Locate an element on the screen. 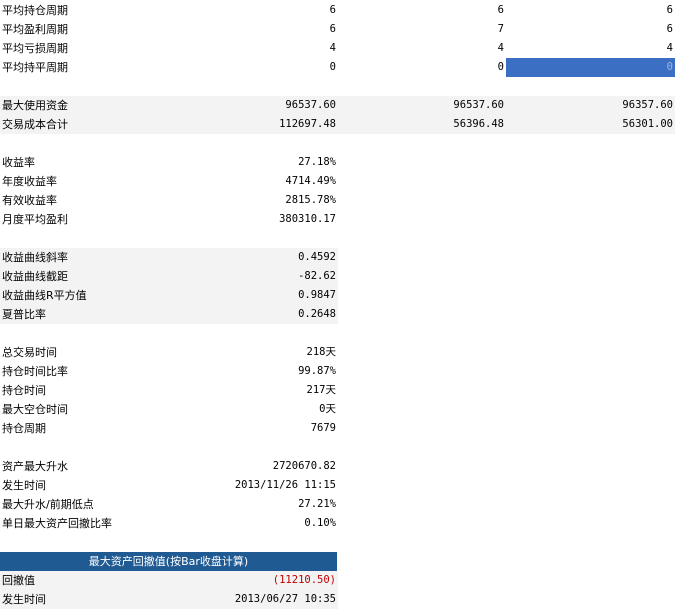  row-label: 月度平均盈利 is located at coordinates (85, 219).